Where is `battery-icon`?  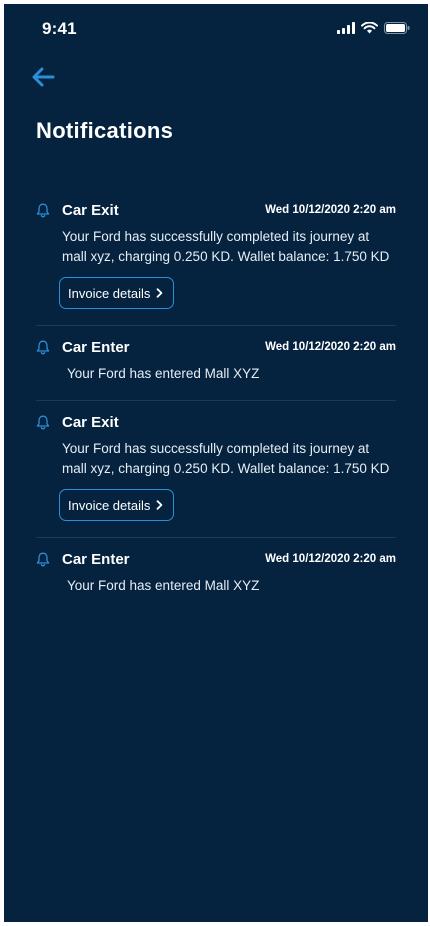
battery-icon is located at coordinates (397, 30).